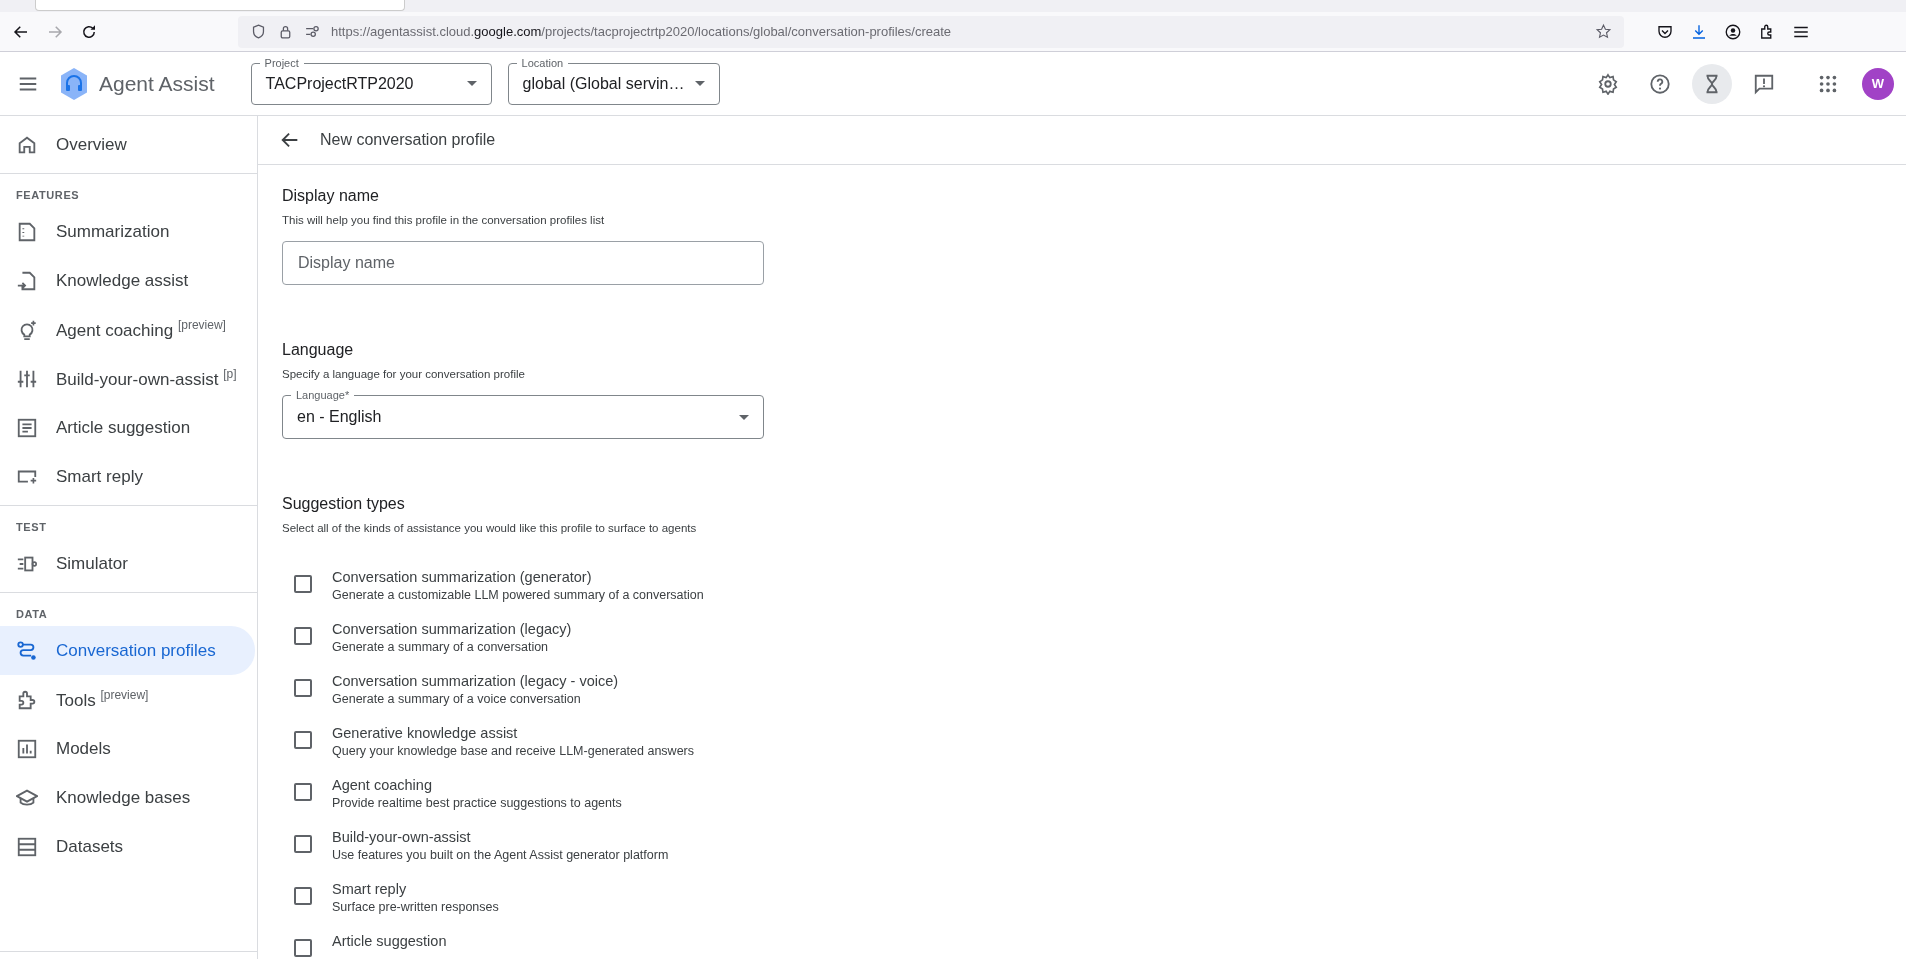  Describe the element at coordinates (523, 263) in the screenshot. I see `display-name-field: Display name` at that location.